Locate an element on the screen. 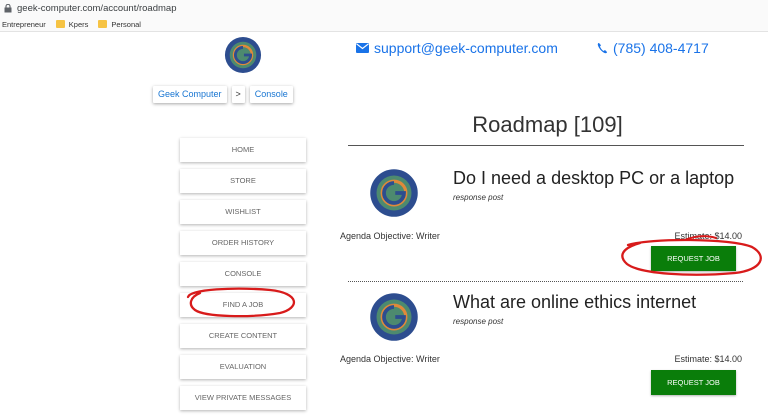 The image size is (768, 417). site-logo is located at coordinates (243, 55).